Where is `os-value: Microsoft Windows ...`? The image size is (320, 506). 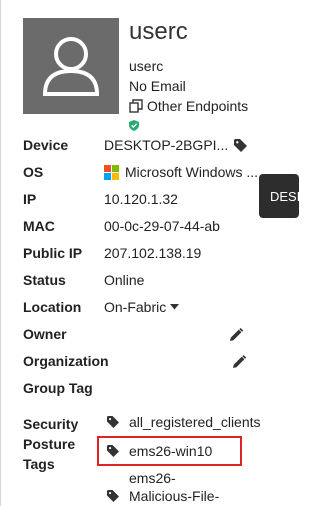 os-value: Microsoft Windows ... is located at coordinates (181, 172).